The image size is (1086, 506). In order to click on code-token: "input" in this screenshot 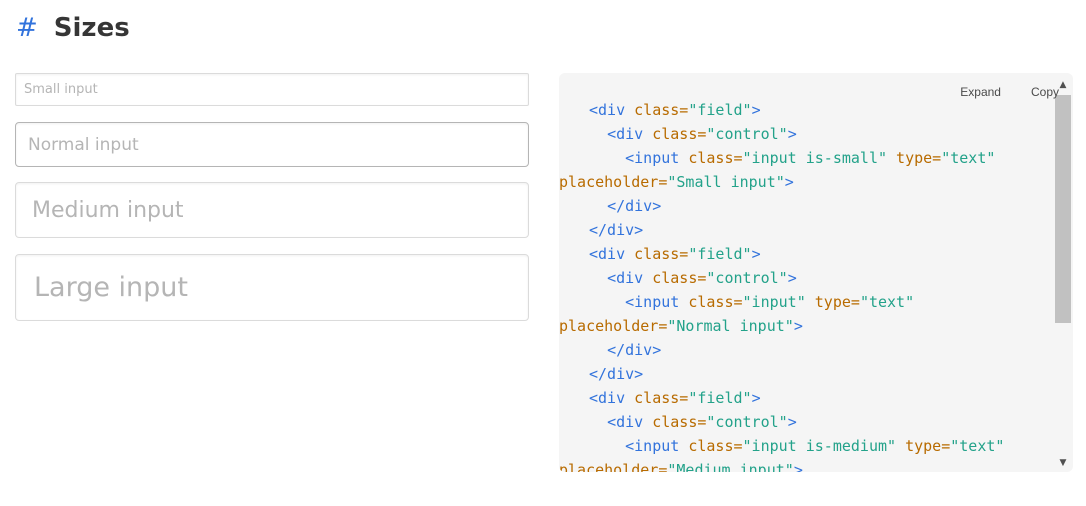, I will do `click(774, 302)`.